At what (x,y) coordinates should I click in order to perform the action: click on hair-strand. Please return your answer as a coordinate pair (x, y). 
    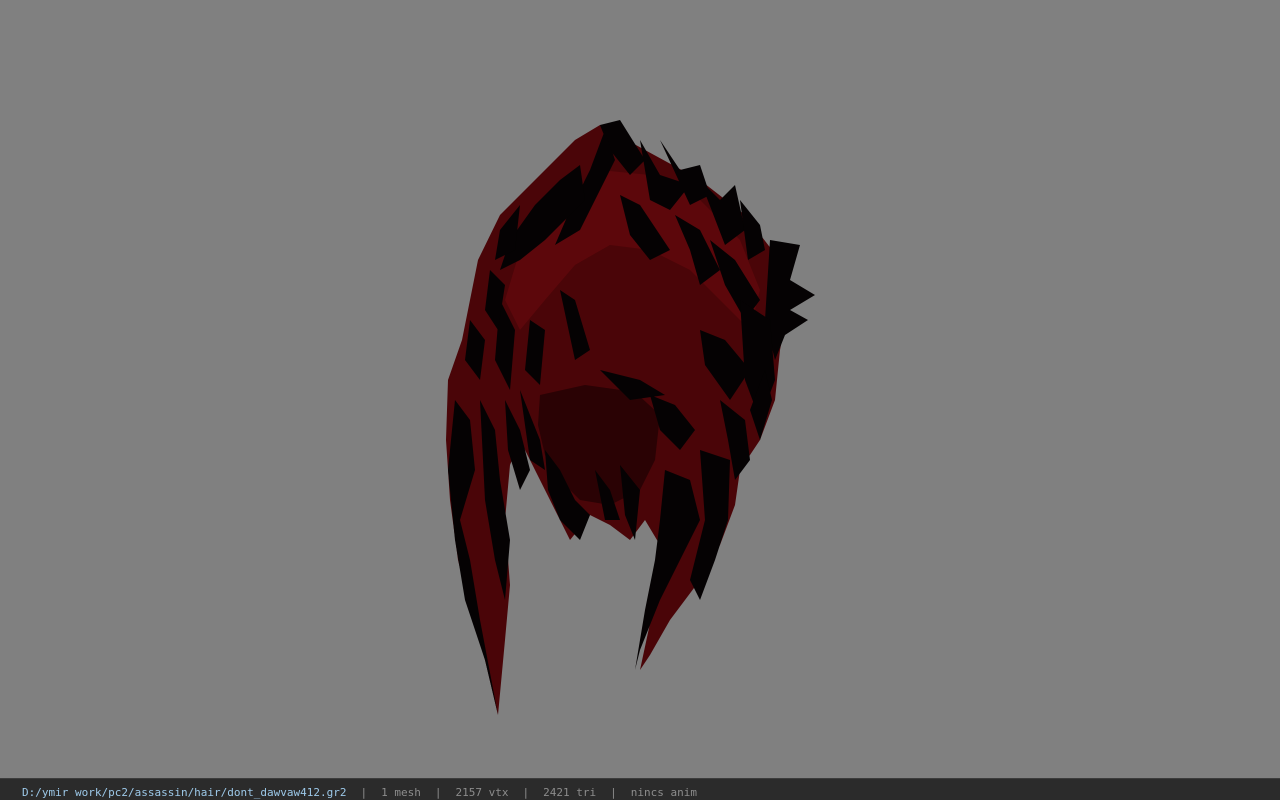
    Looking at the image, I should click on (790, 300).